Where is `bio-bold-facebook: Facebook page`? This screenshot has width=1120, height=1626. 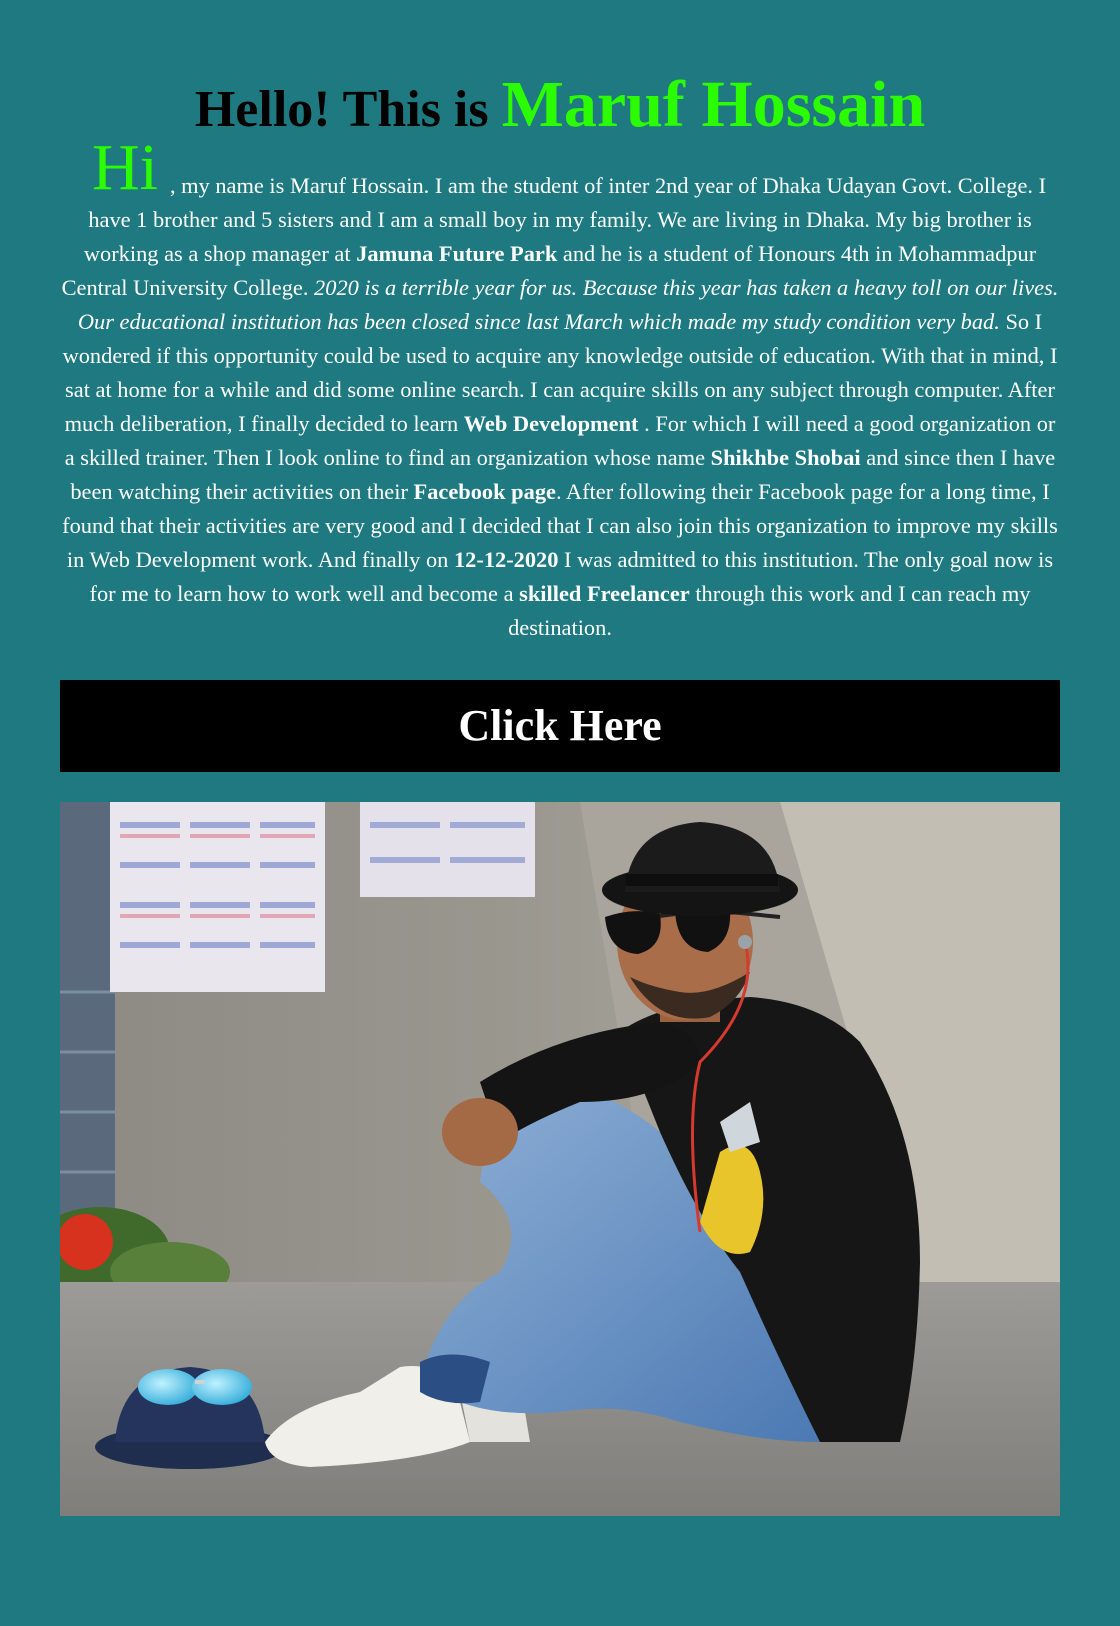 bio-bold-facebook: Facebook page is located at coordinates (484, 491).